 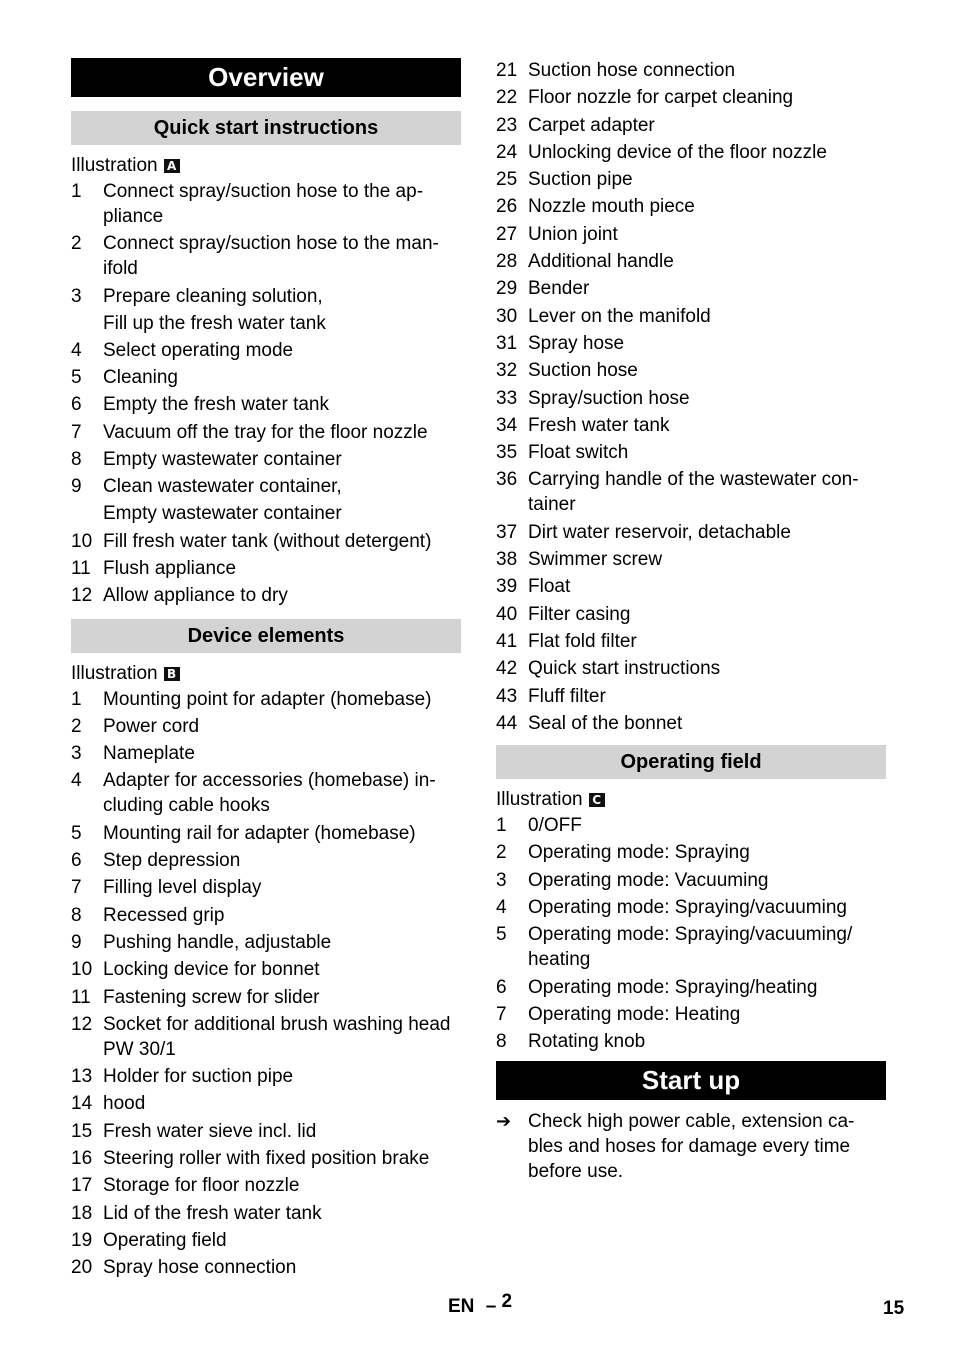 I want to click on item-text: Suction pipe, so click(x=580, y=180).